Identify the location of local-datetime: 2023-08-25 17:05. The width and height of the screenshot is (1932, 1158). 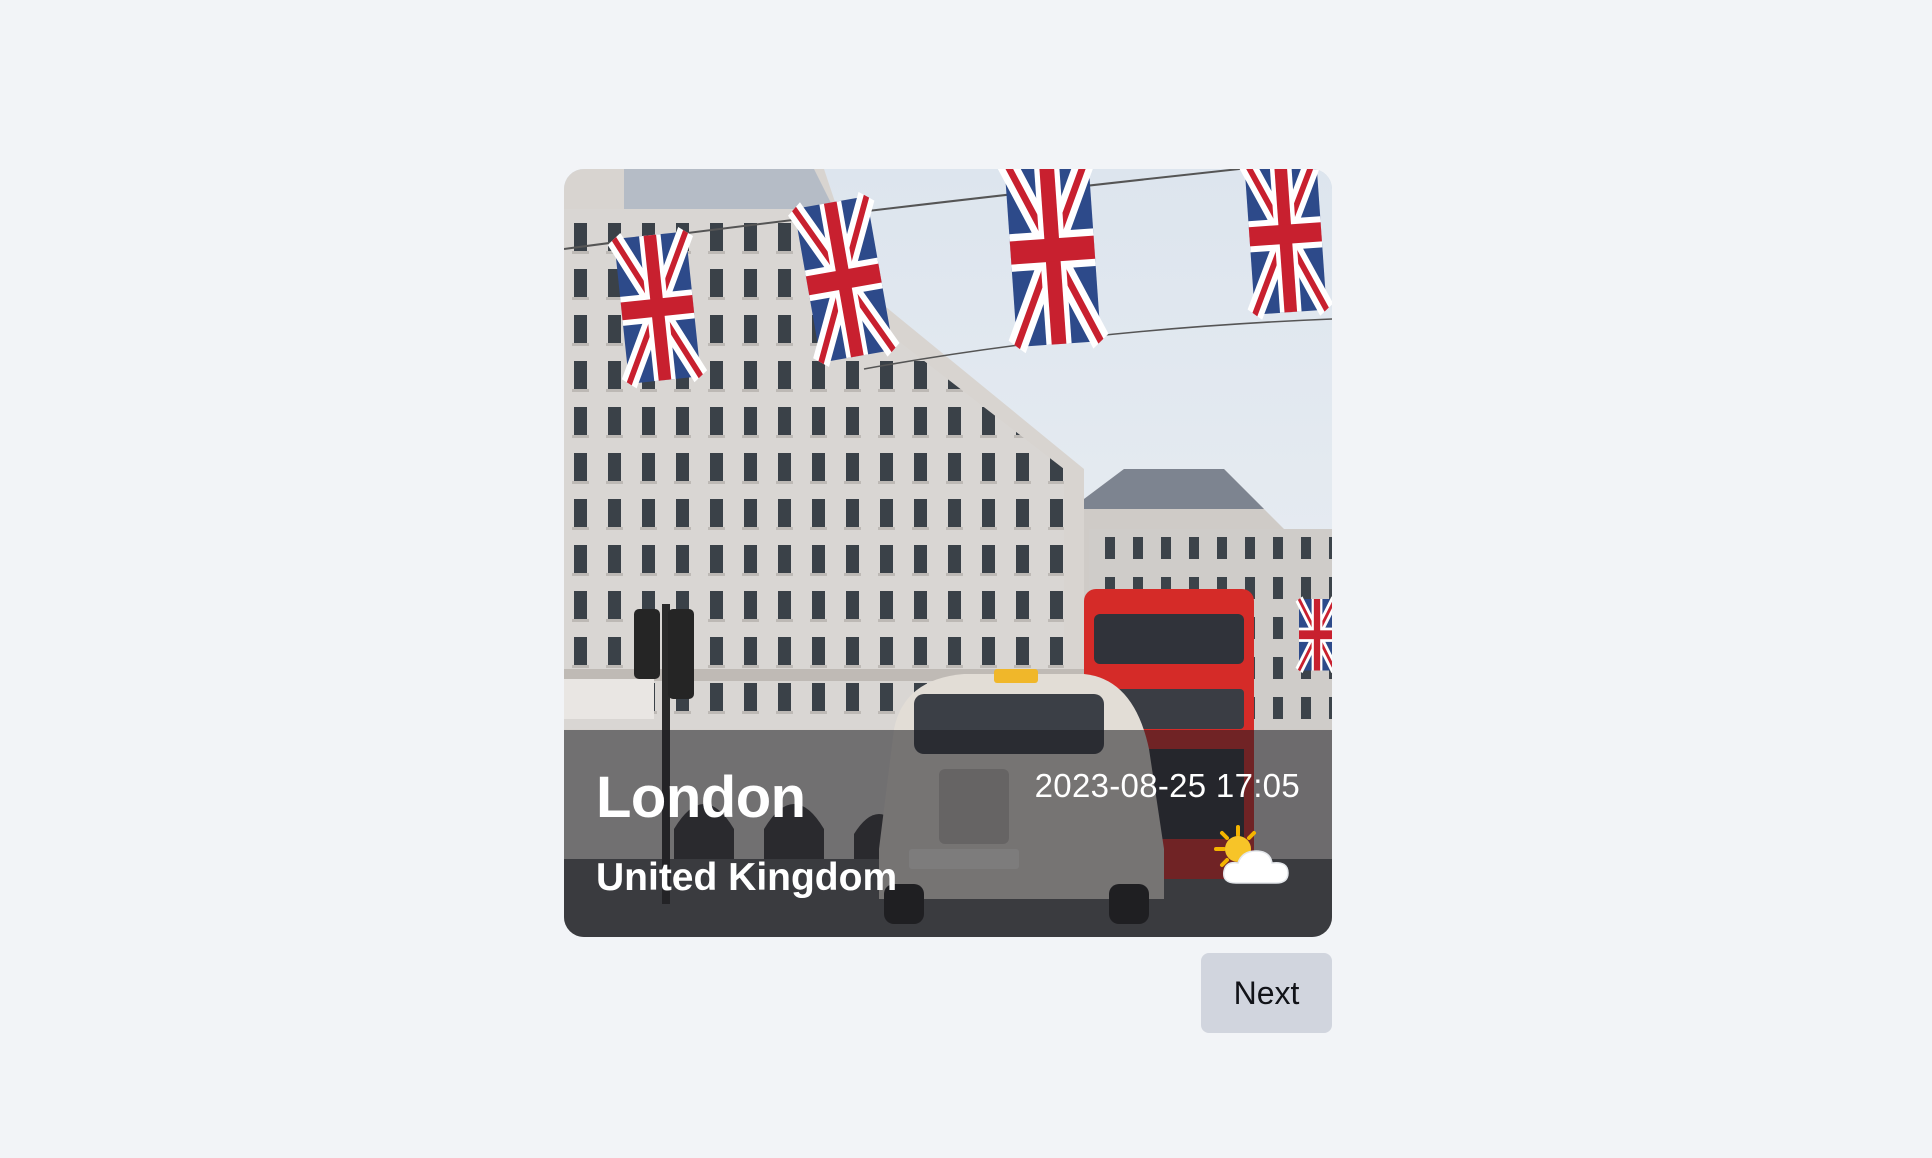
(1167, 785).